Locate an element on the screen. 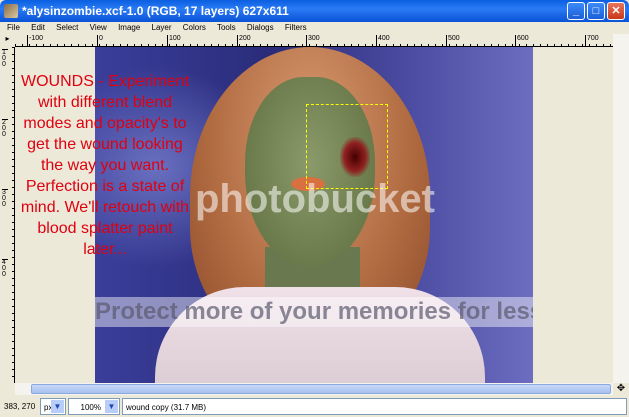 The height and width of the screenshot is (417, 629). zoom-select: 100% ▼ is located at coordinates (94, 406).